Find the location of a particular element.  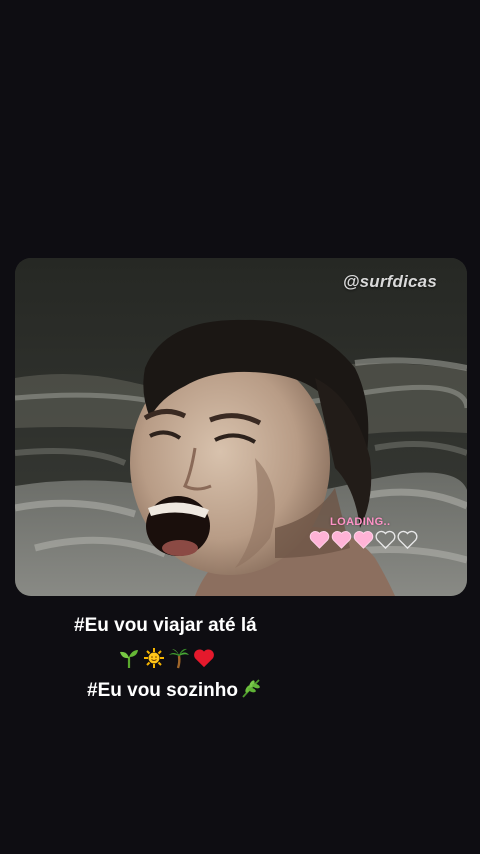

caption-line-1: #Eu vou viajar até lá is located at coordinates (165, 625).